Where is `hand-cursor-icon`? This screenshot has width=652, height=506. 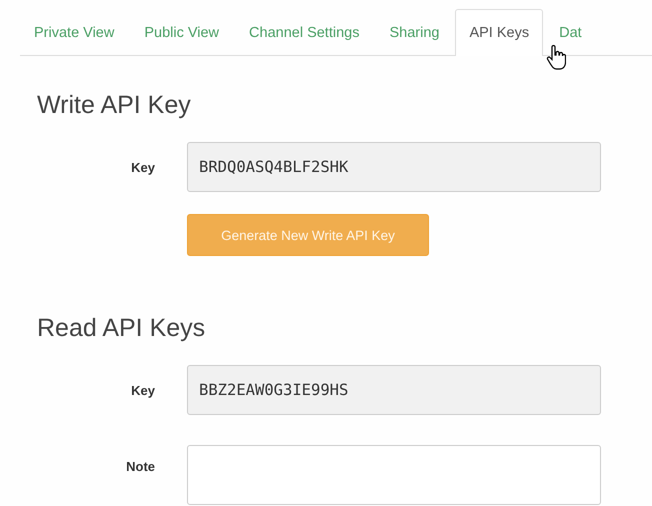
hand-cursor-icon is located at coordinates (556, 58).